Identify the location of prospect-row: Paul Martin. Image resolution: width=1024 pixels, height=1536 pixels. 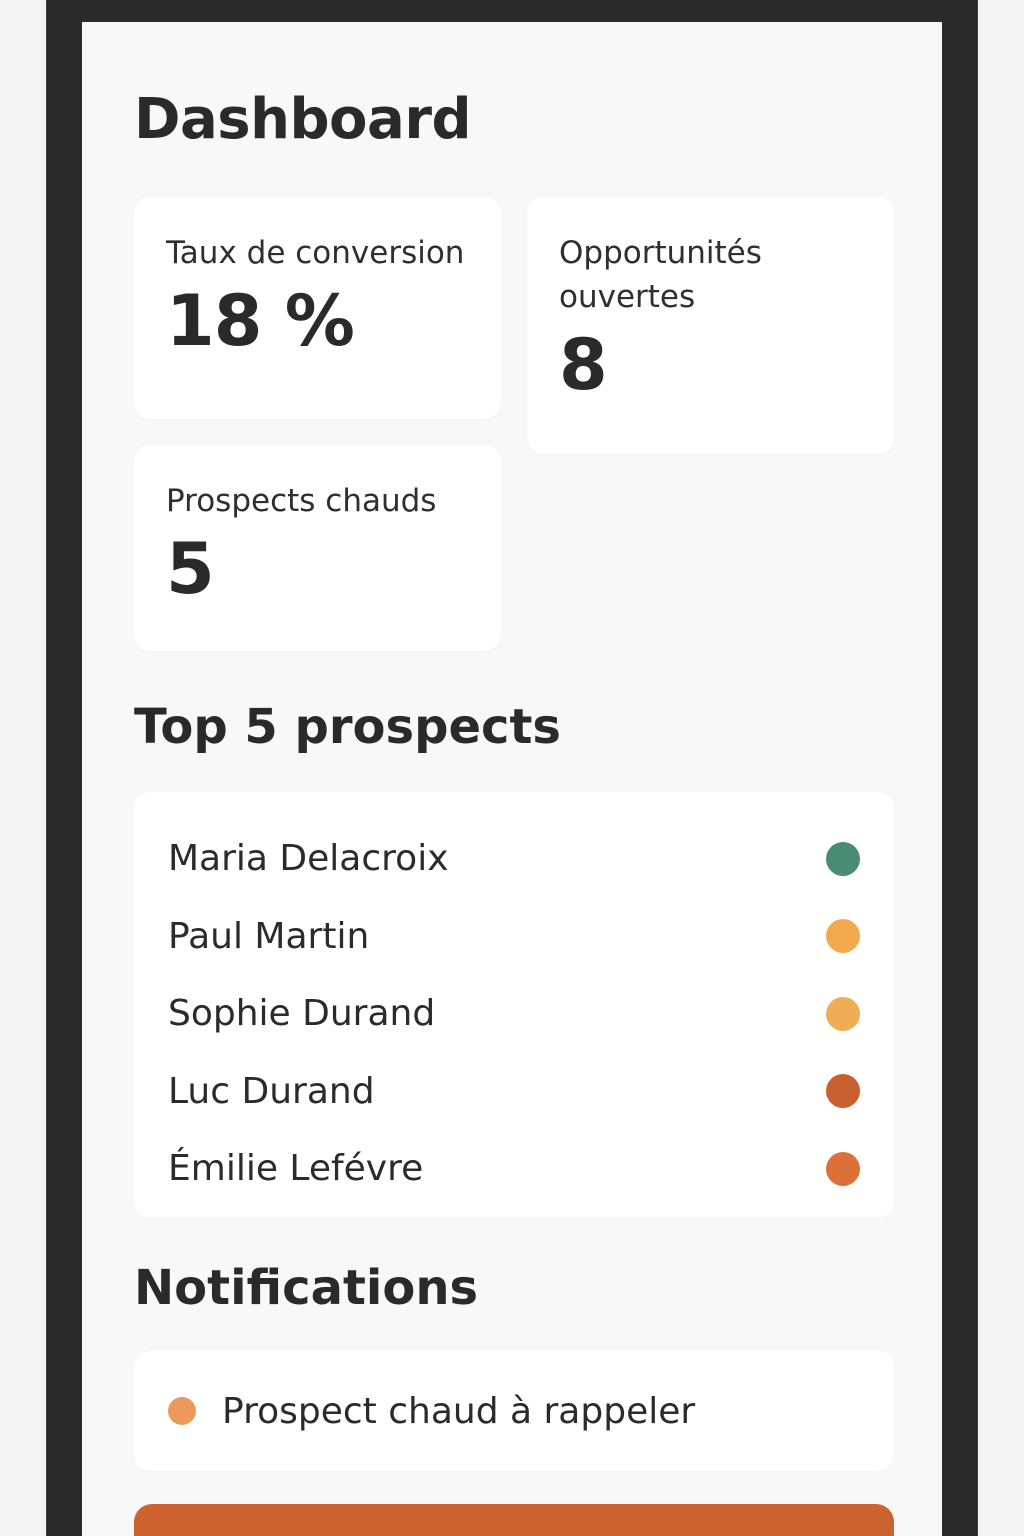
(514, 937).